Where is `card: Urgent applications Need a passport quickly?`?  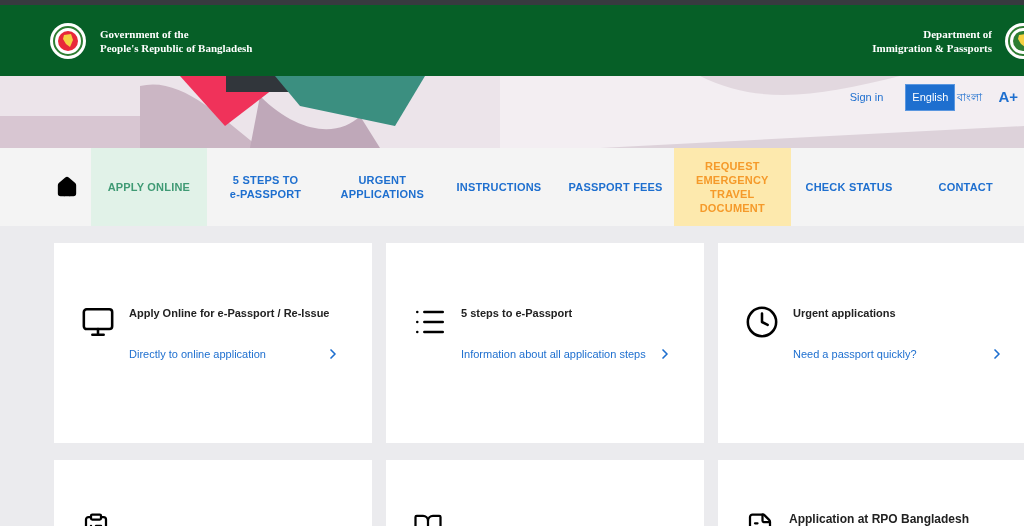 card: Urgent applications Need a passport quickly? is located at coordinates (871, 343).